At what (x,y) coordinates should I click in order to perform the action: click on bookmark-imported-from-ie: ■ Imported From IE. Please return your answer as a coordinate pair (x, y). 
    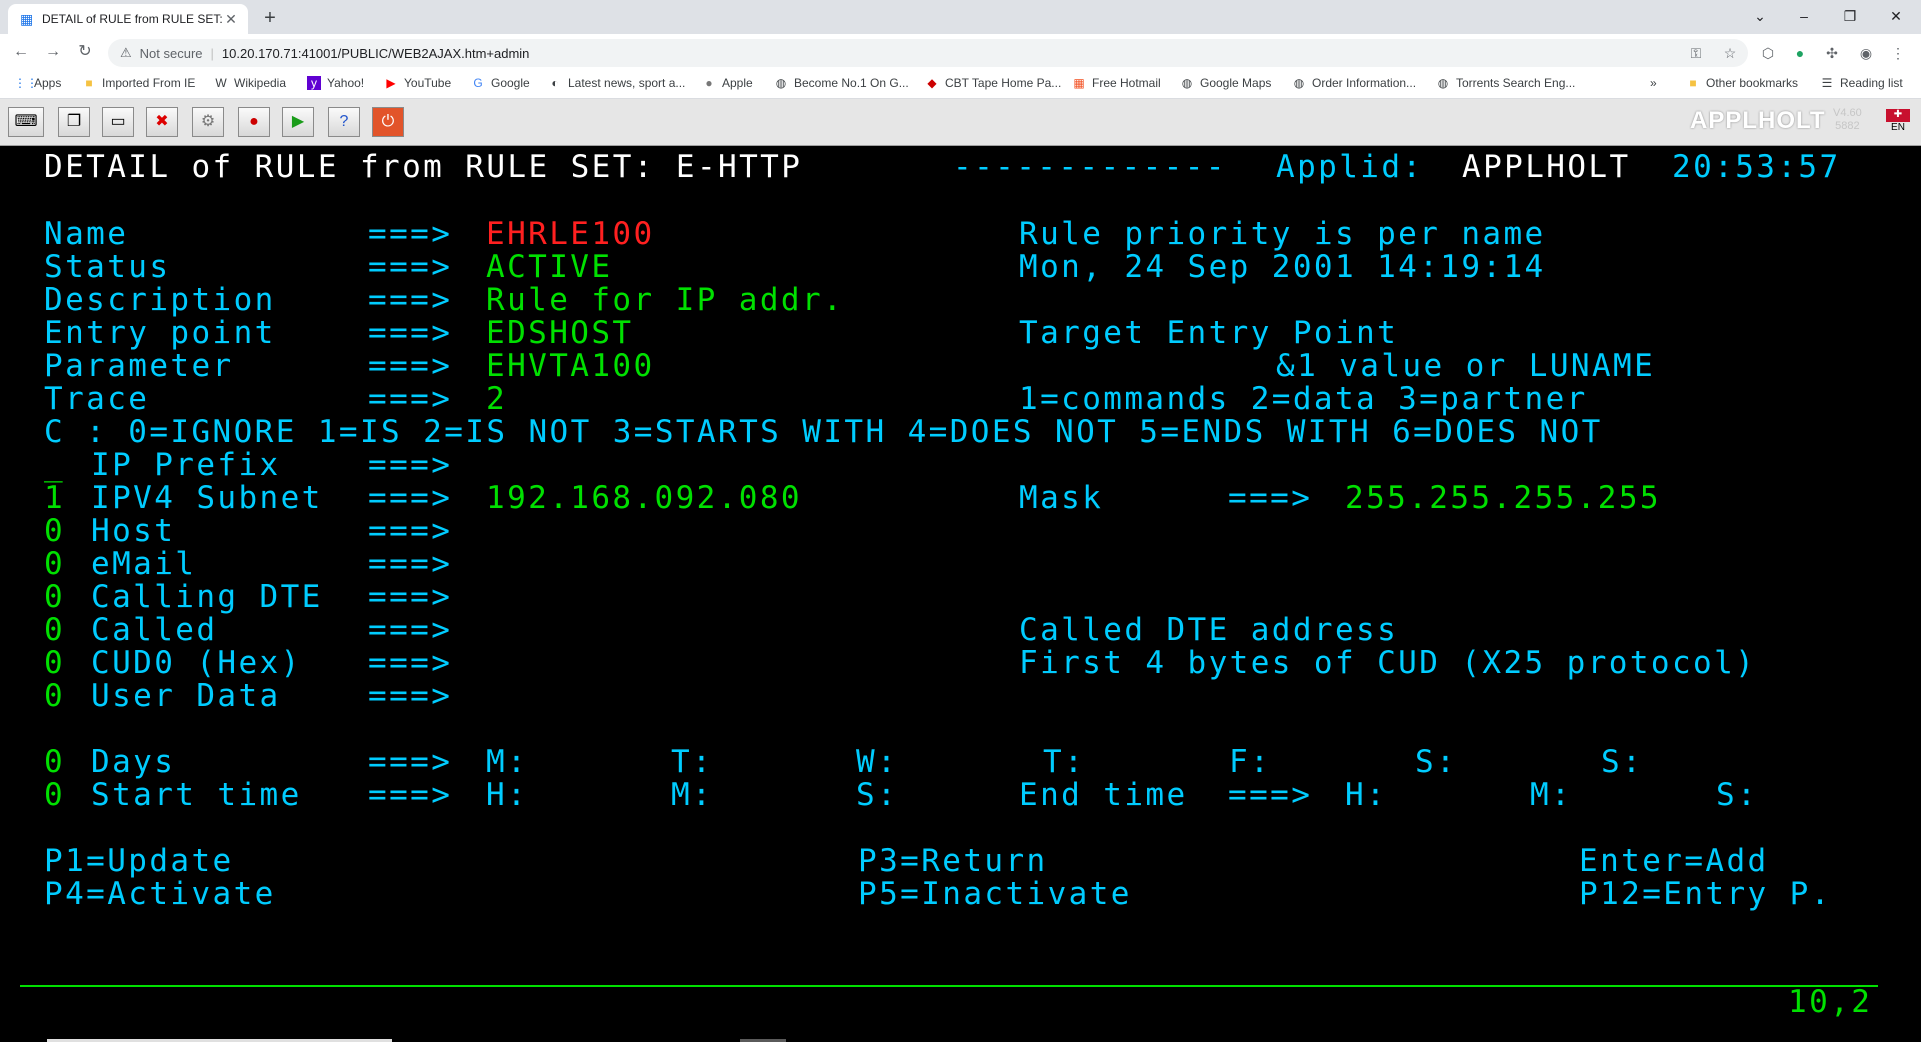
    Looking at the image, I should click on (138, 83).